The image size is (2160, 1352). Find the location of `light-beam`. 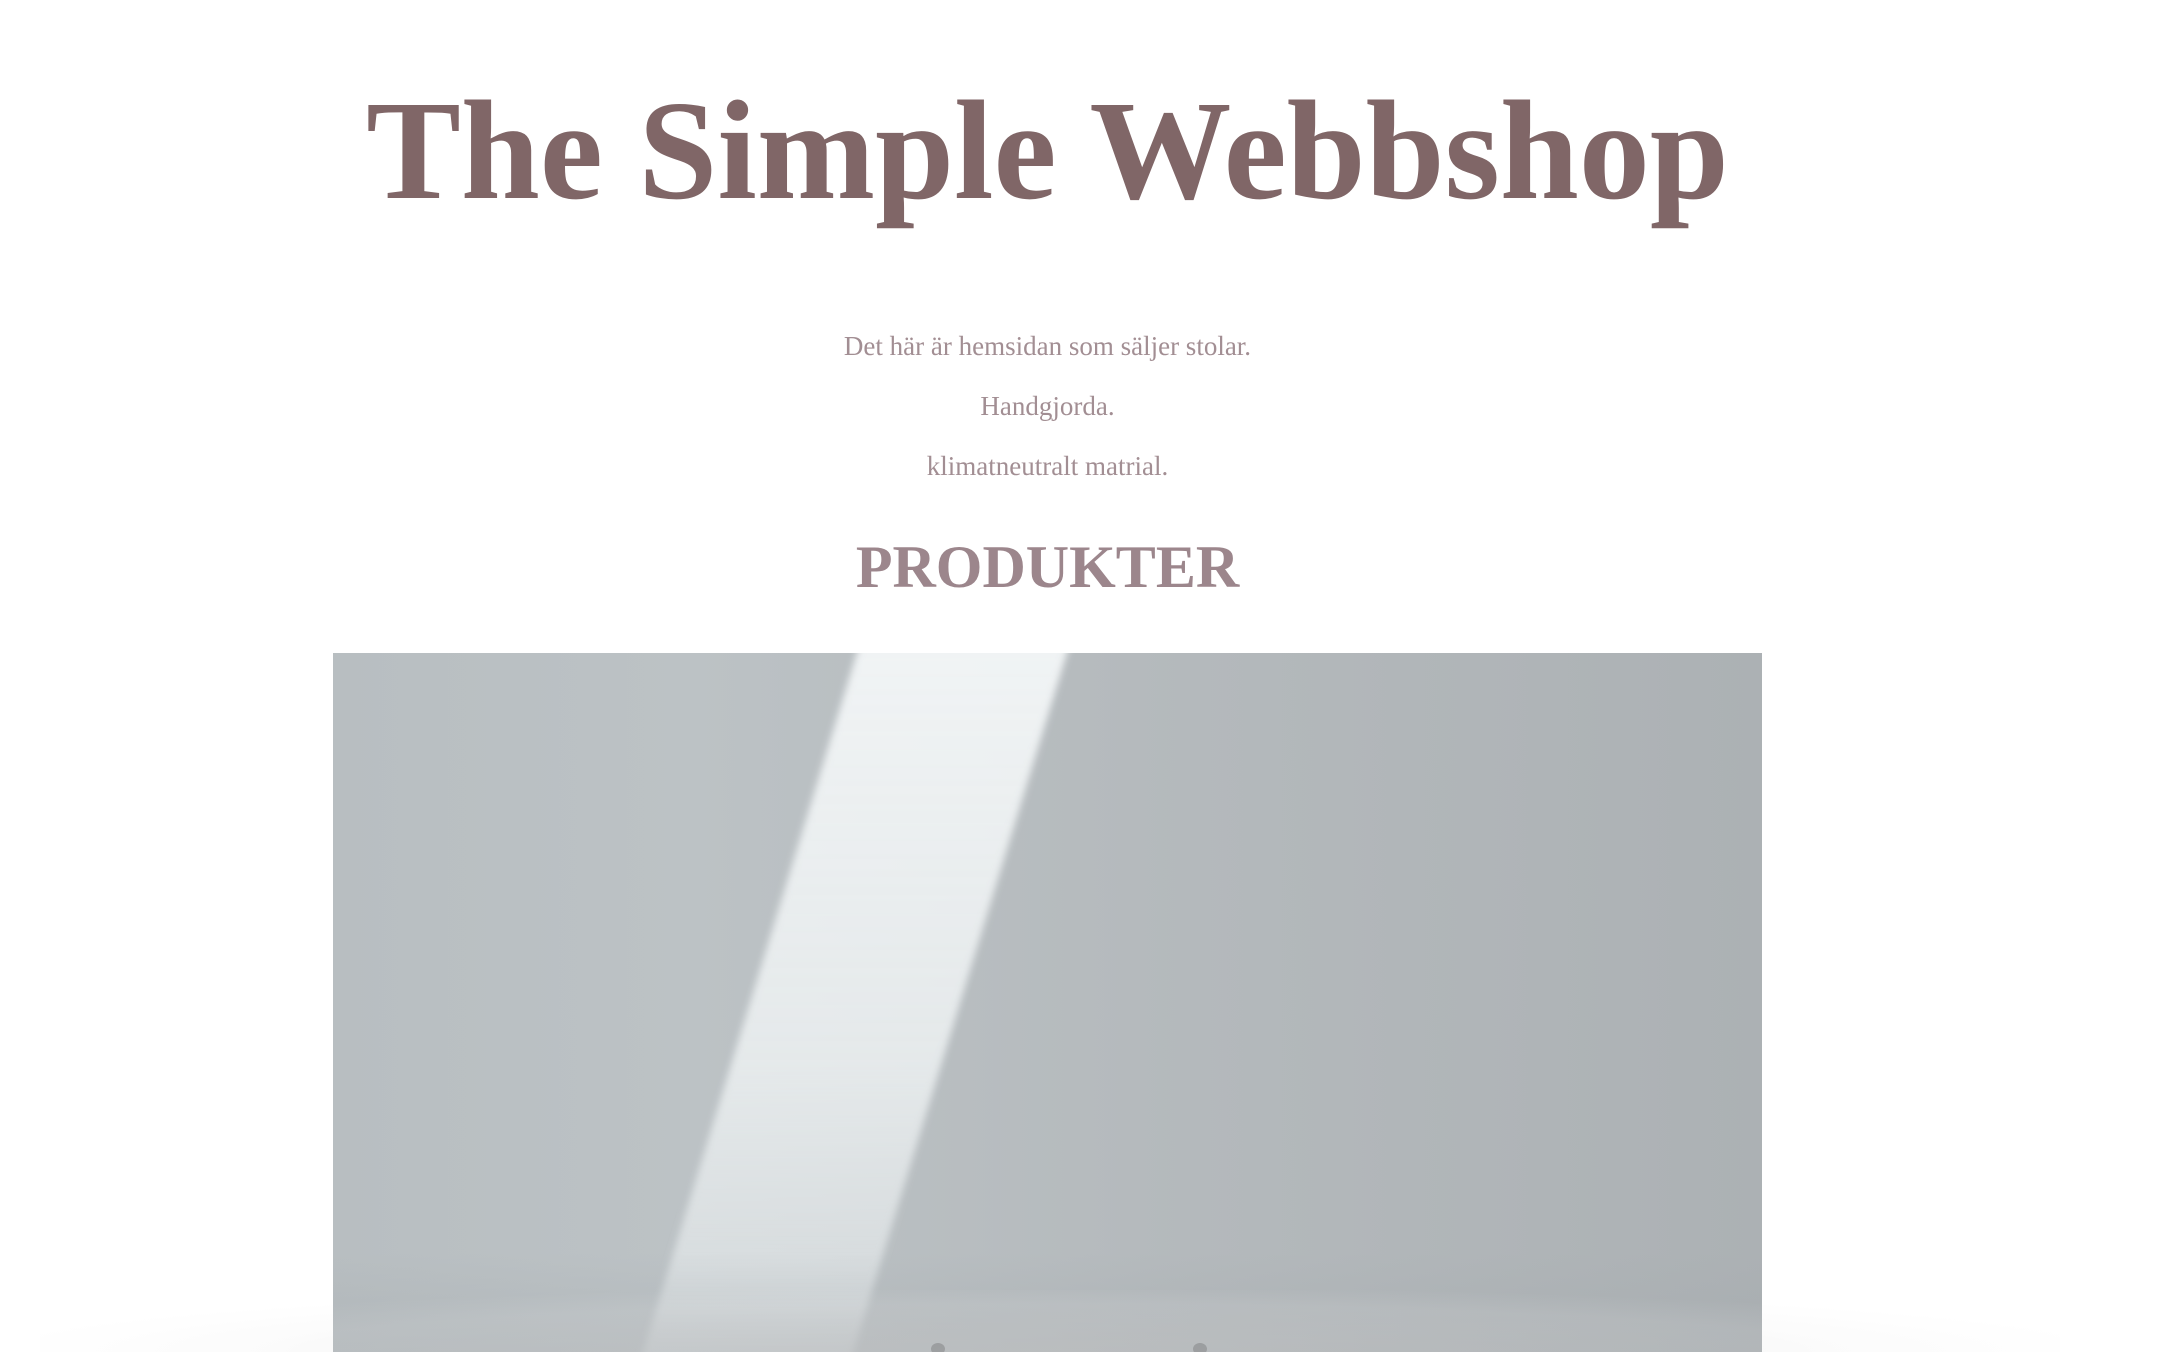

light-beam is located at coordinates (858, 1002).